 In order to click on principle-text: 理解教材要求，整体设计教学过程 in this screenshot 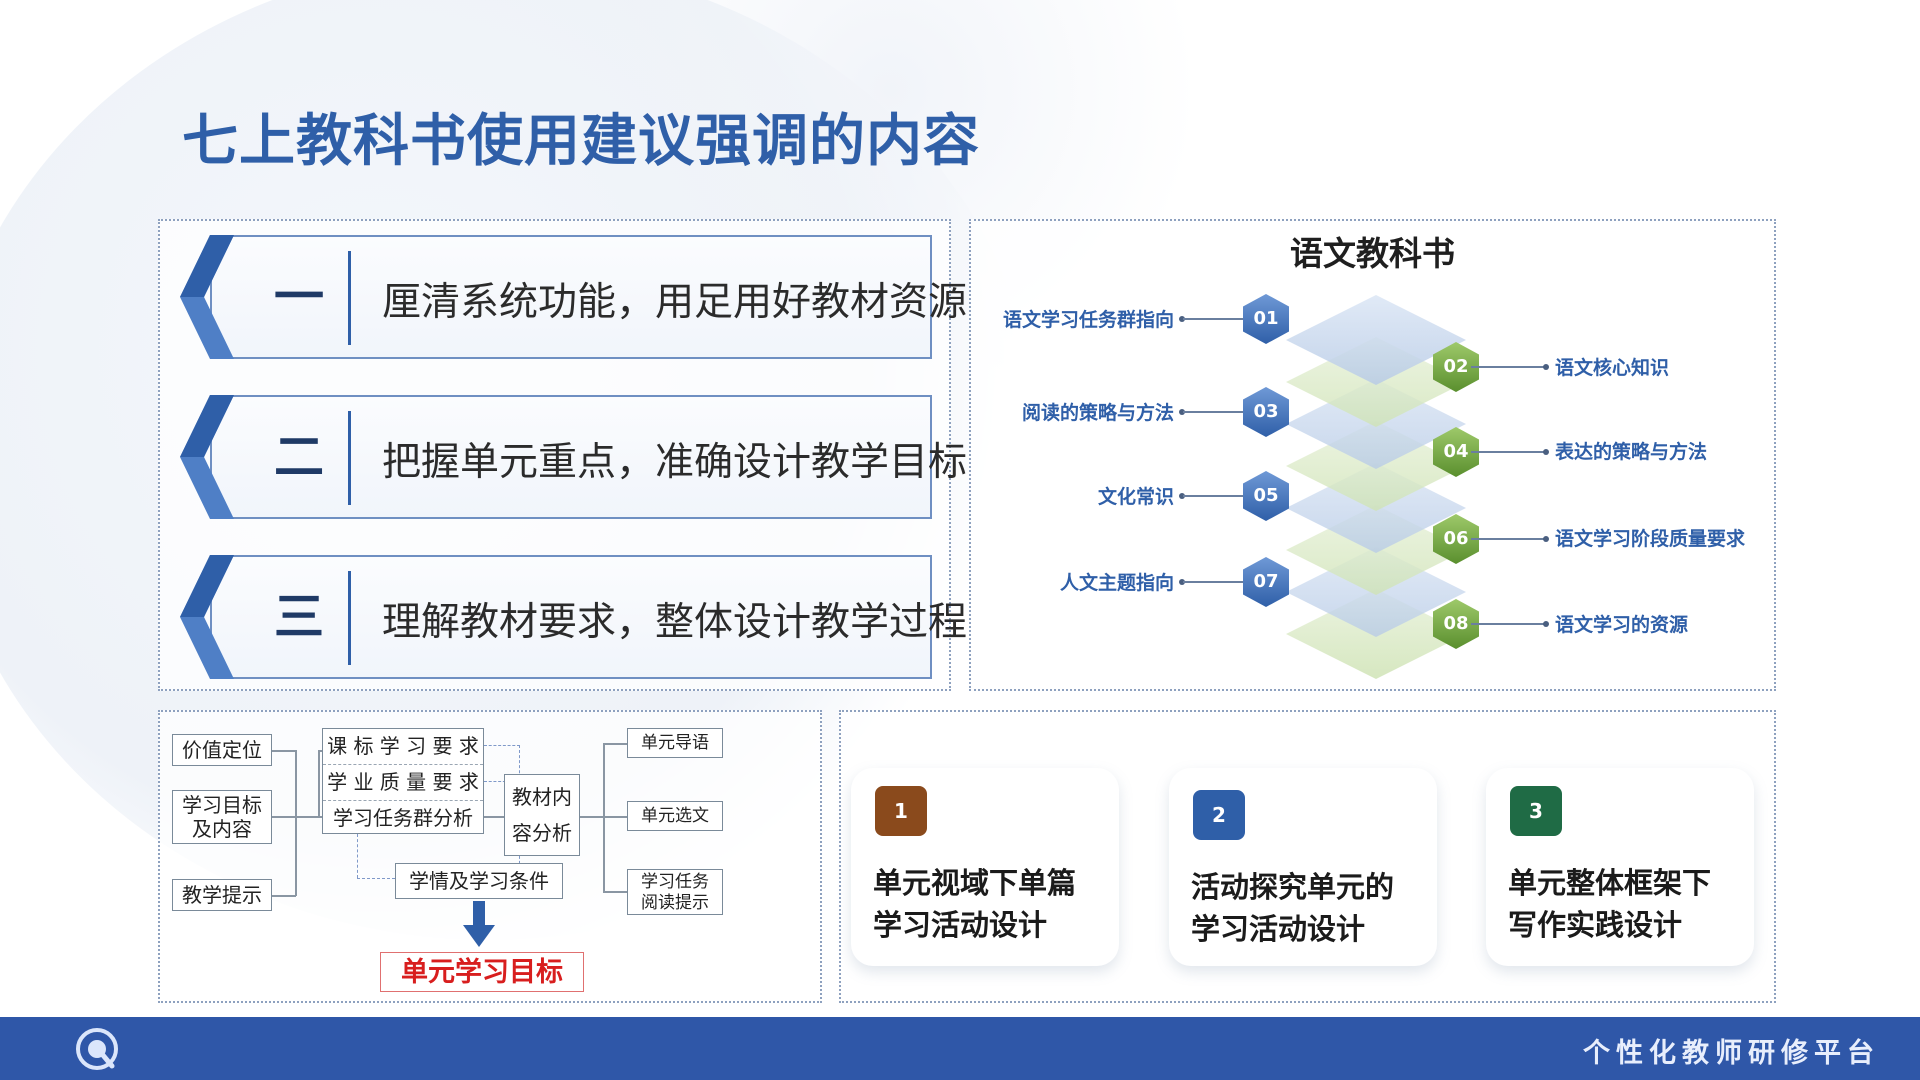, I will do `click(675, 622)`.